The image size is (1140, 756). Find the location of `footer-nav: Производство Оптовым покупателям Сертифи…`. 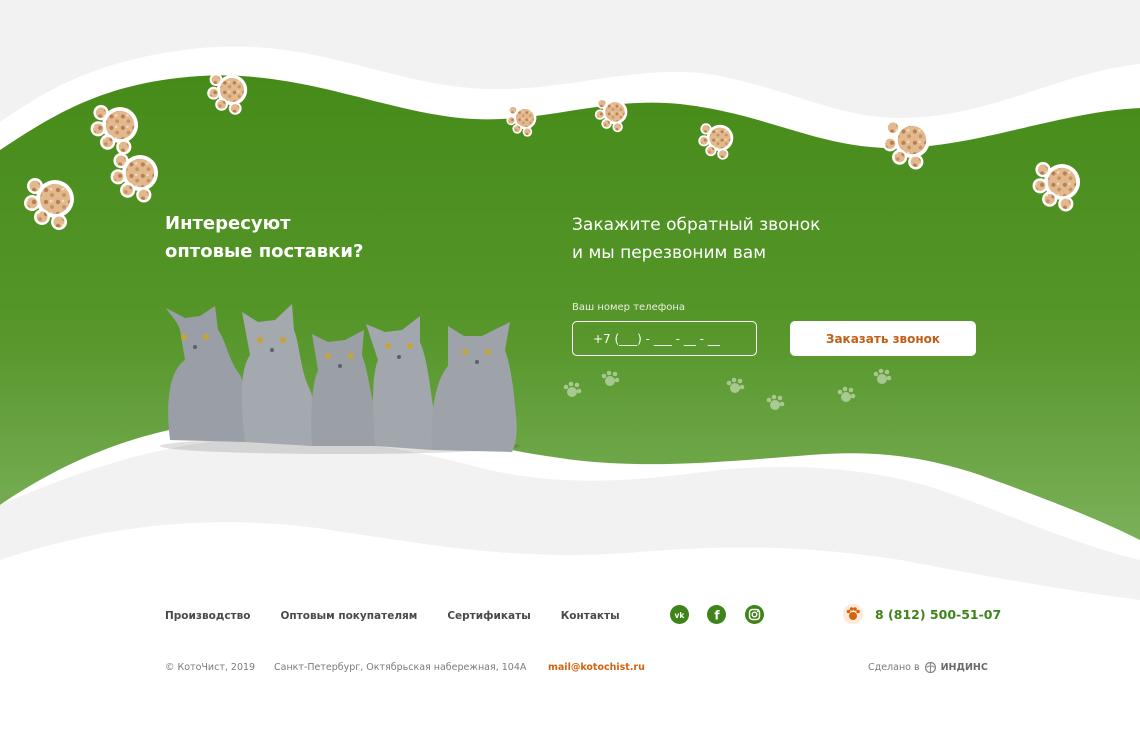

footer-nav: Производство Оптовым покупателям Сертифи… is located at coordinates (392, 616).